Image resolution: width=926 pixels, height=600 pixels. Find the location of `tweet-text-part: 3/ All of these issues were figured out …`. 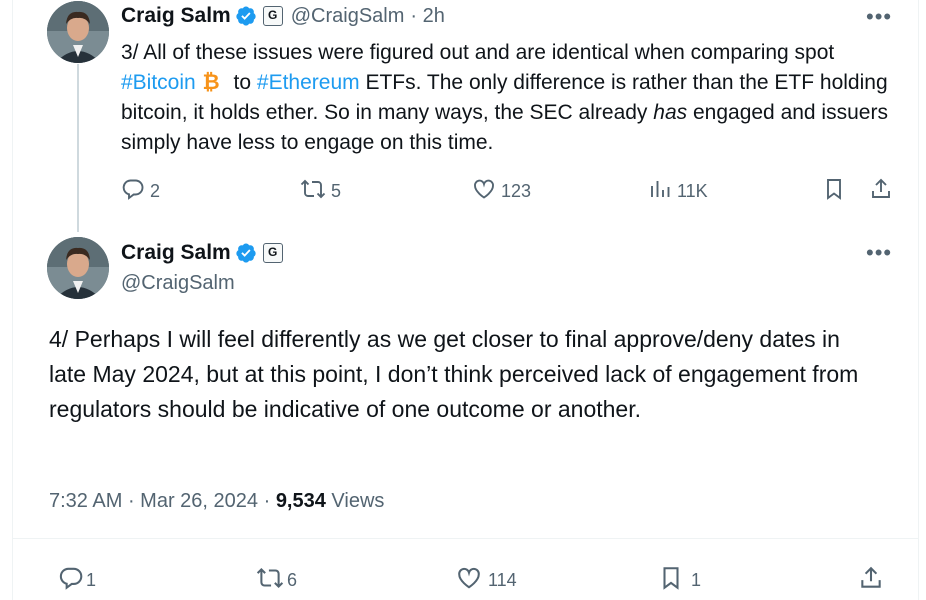

tweet-text-part: 3/ All of these issues were figured out … is located at coordinates (478, 52).